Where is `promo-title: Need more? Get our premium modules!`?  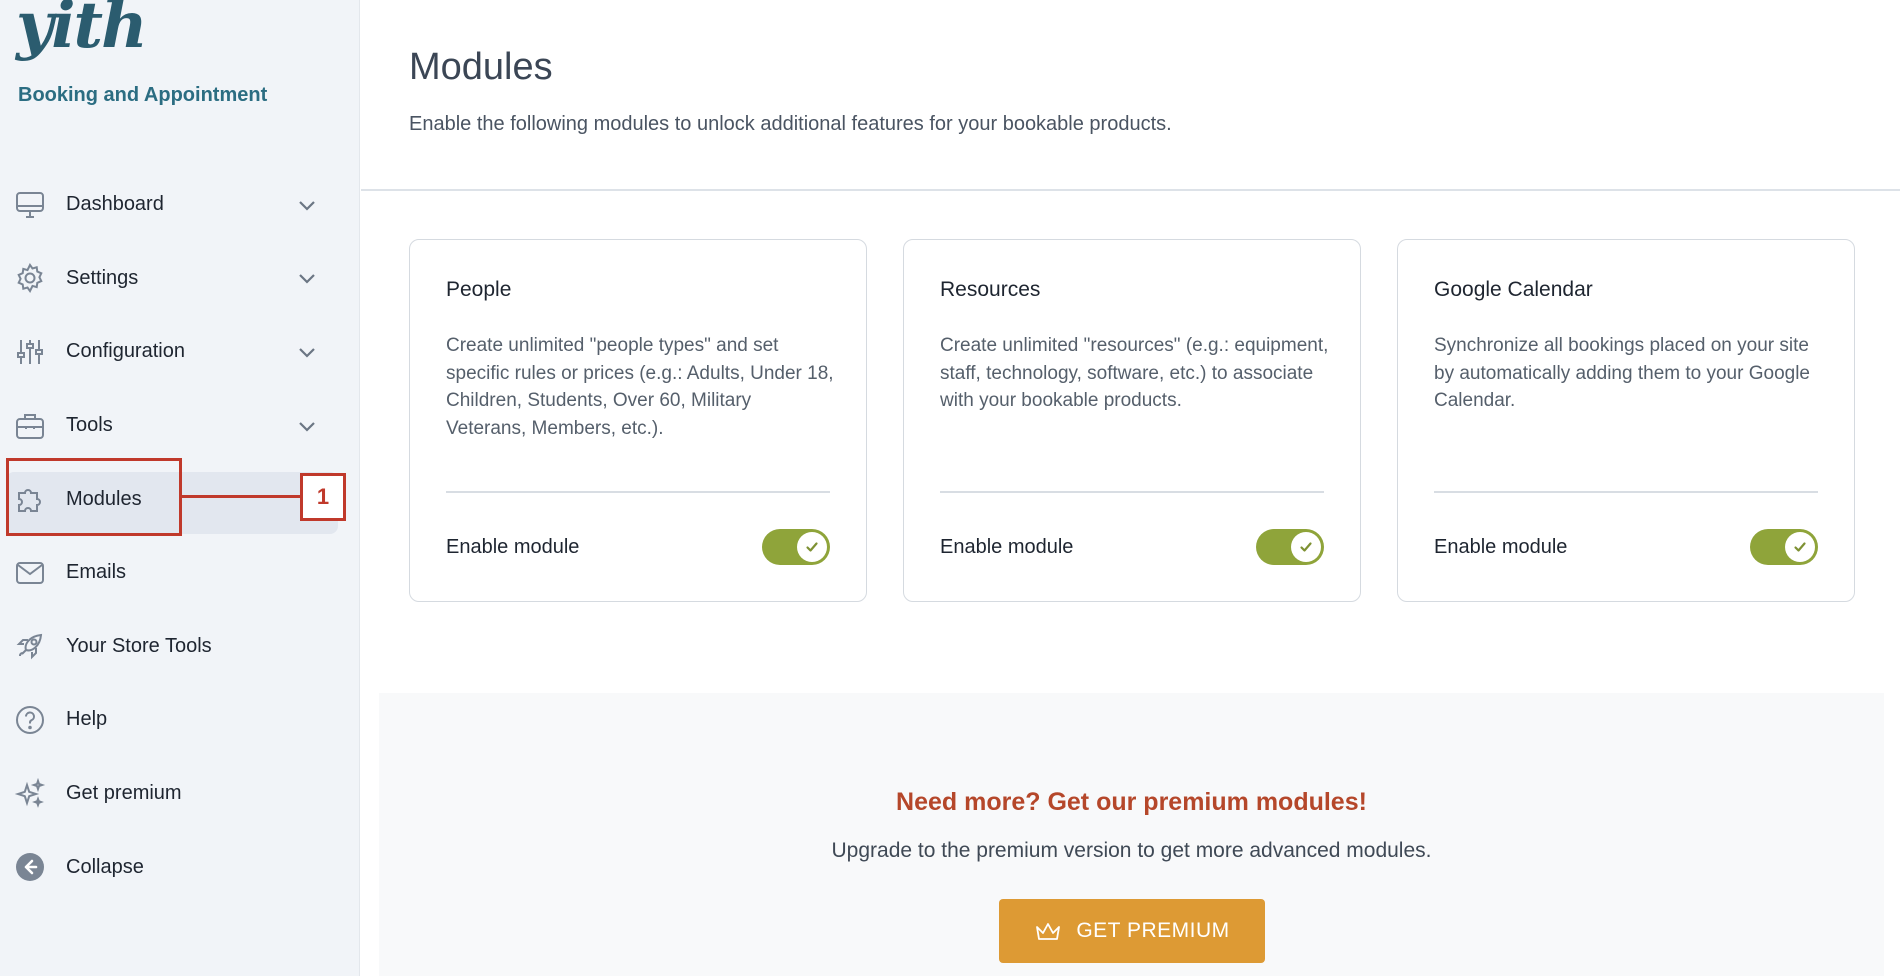
promo-title: Need more? Get our premium modules! is located at coordinates (1131, 802).